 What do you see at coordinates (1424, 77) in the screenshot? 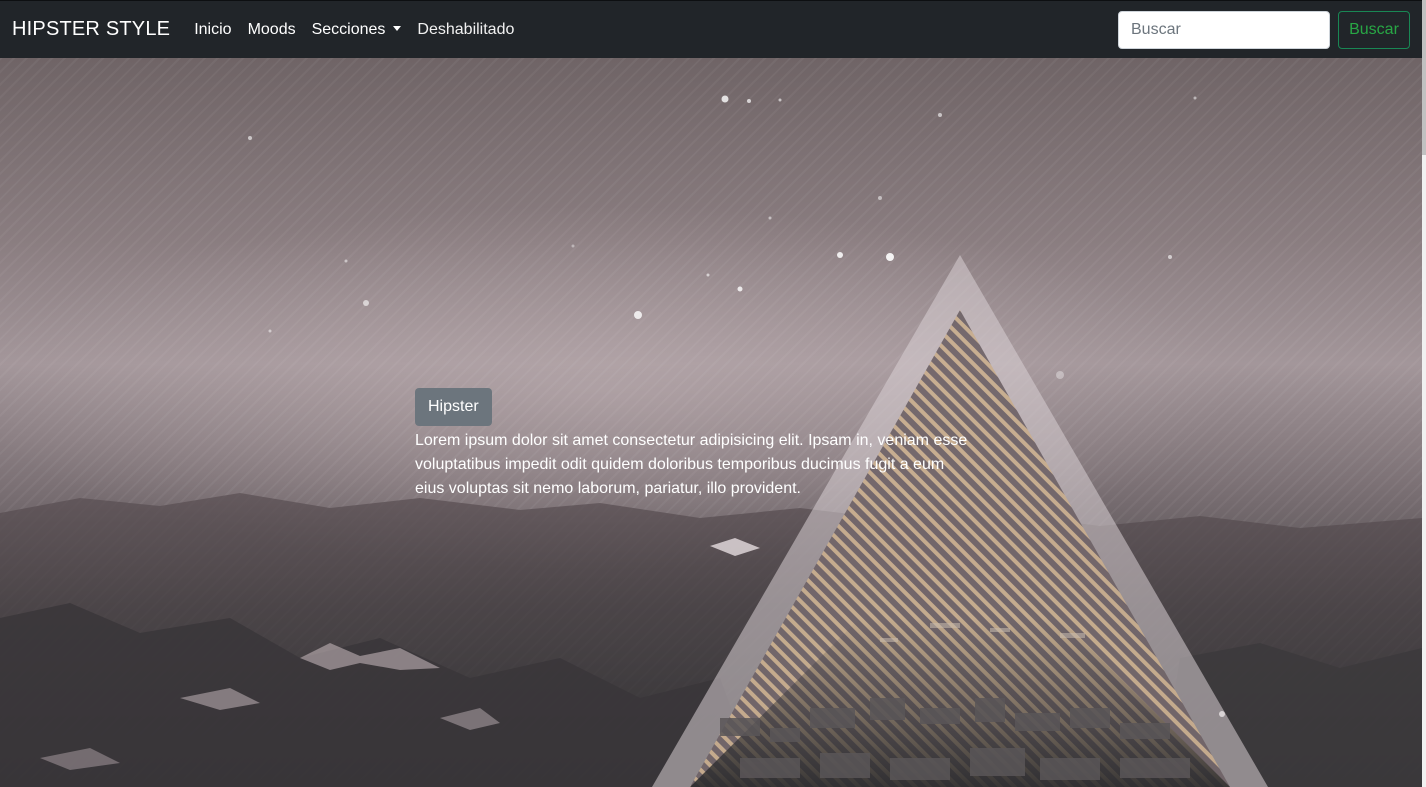
I see `scrollbar-thumb` at bounding box center [1424, 77].